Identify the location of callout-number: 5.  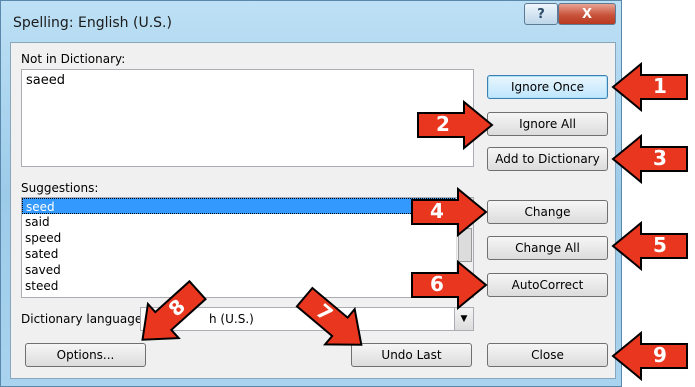
(660, 245).